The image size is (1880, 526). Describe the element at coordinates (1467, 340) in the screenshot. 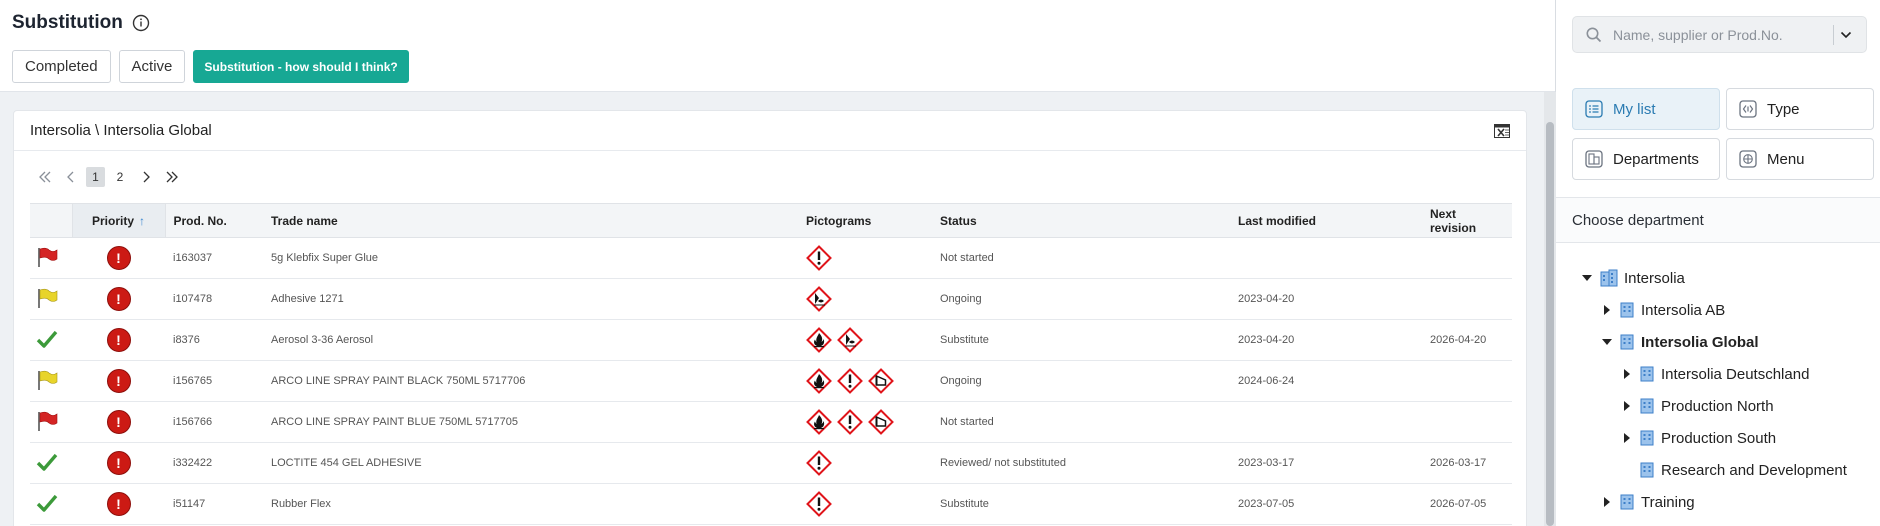

I see `next-revision-cell: 2026-04-20` at that location.